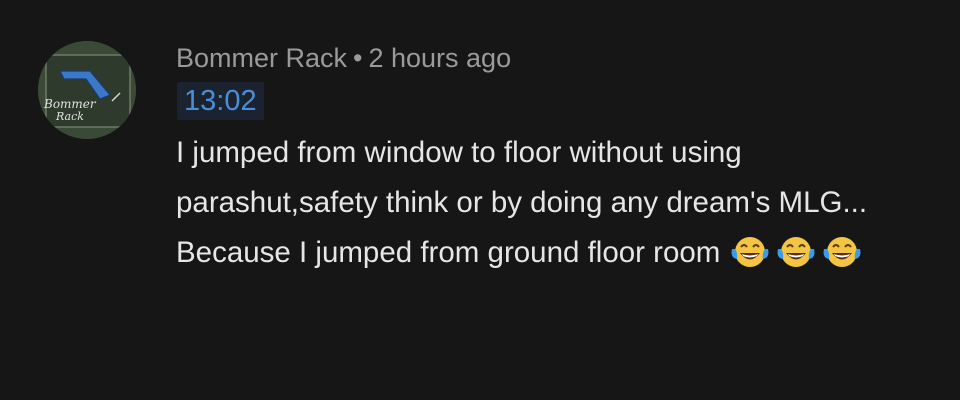  Describe the element at coordinates (556, 58) in the screenshot. I see `comment-meta: Bommer Rack • 2 hours ago` at that location.